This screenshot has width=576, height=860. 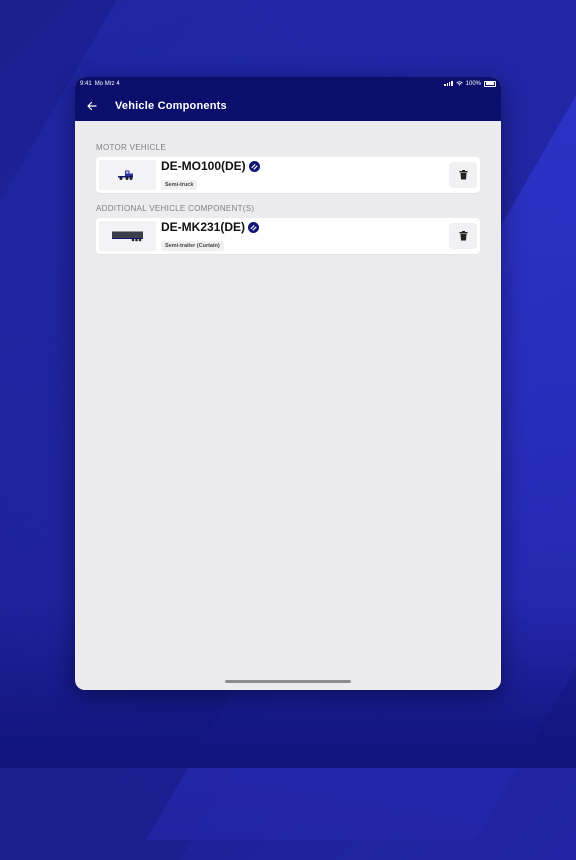 What do you see at coordinates (131, 147) in the screenshot?
I see `section-label-motor-vehicle: MOTOR VEHICLE` at bounding box center [131, 147].